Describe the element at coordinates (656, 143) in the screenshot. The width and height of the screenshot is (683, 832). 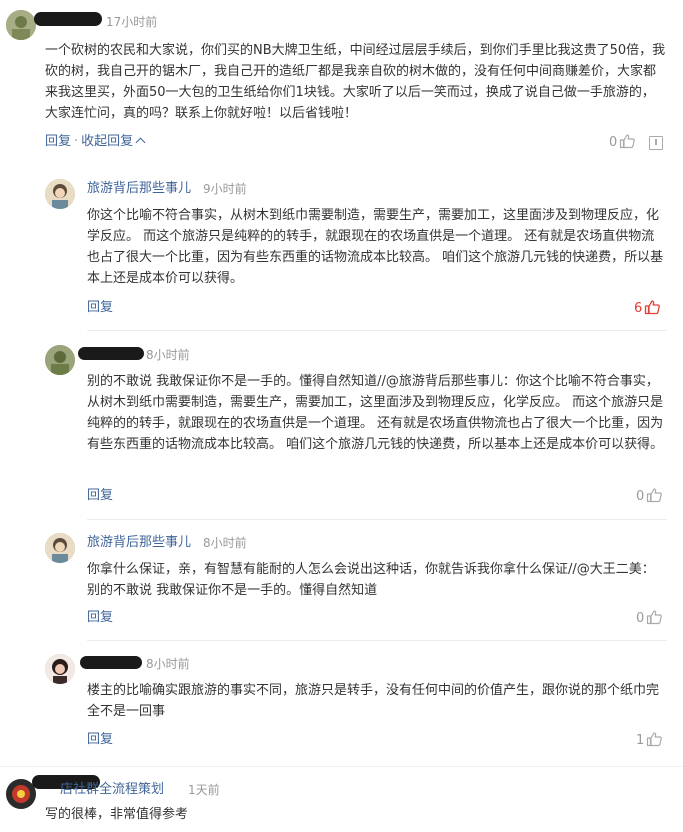
I see `report-icon` at that location.